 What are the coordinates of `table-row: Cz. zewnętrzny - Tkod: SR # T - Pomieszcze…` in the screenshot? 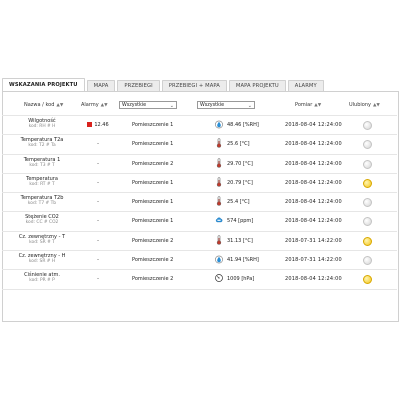 It's located at (199, 240).